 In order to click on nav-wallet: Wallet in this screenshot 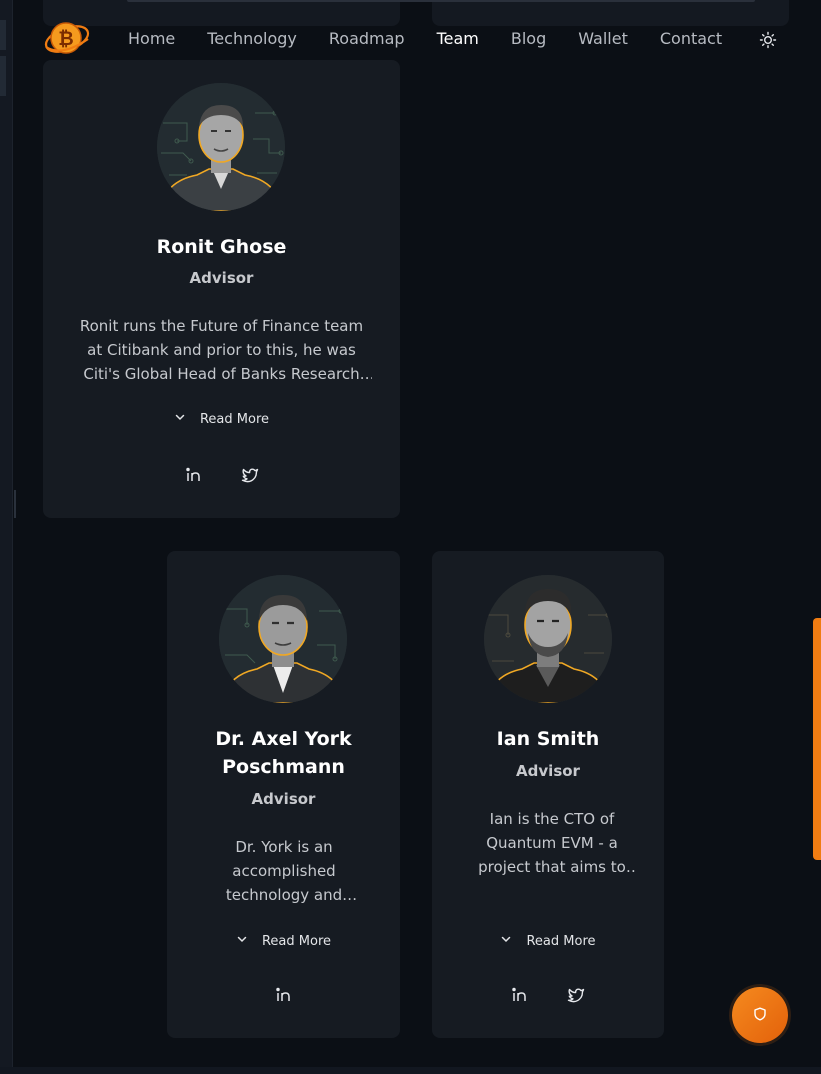, I will do `click(603, 39)`.